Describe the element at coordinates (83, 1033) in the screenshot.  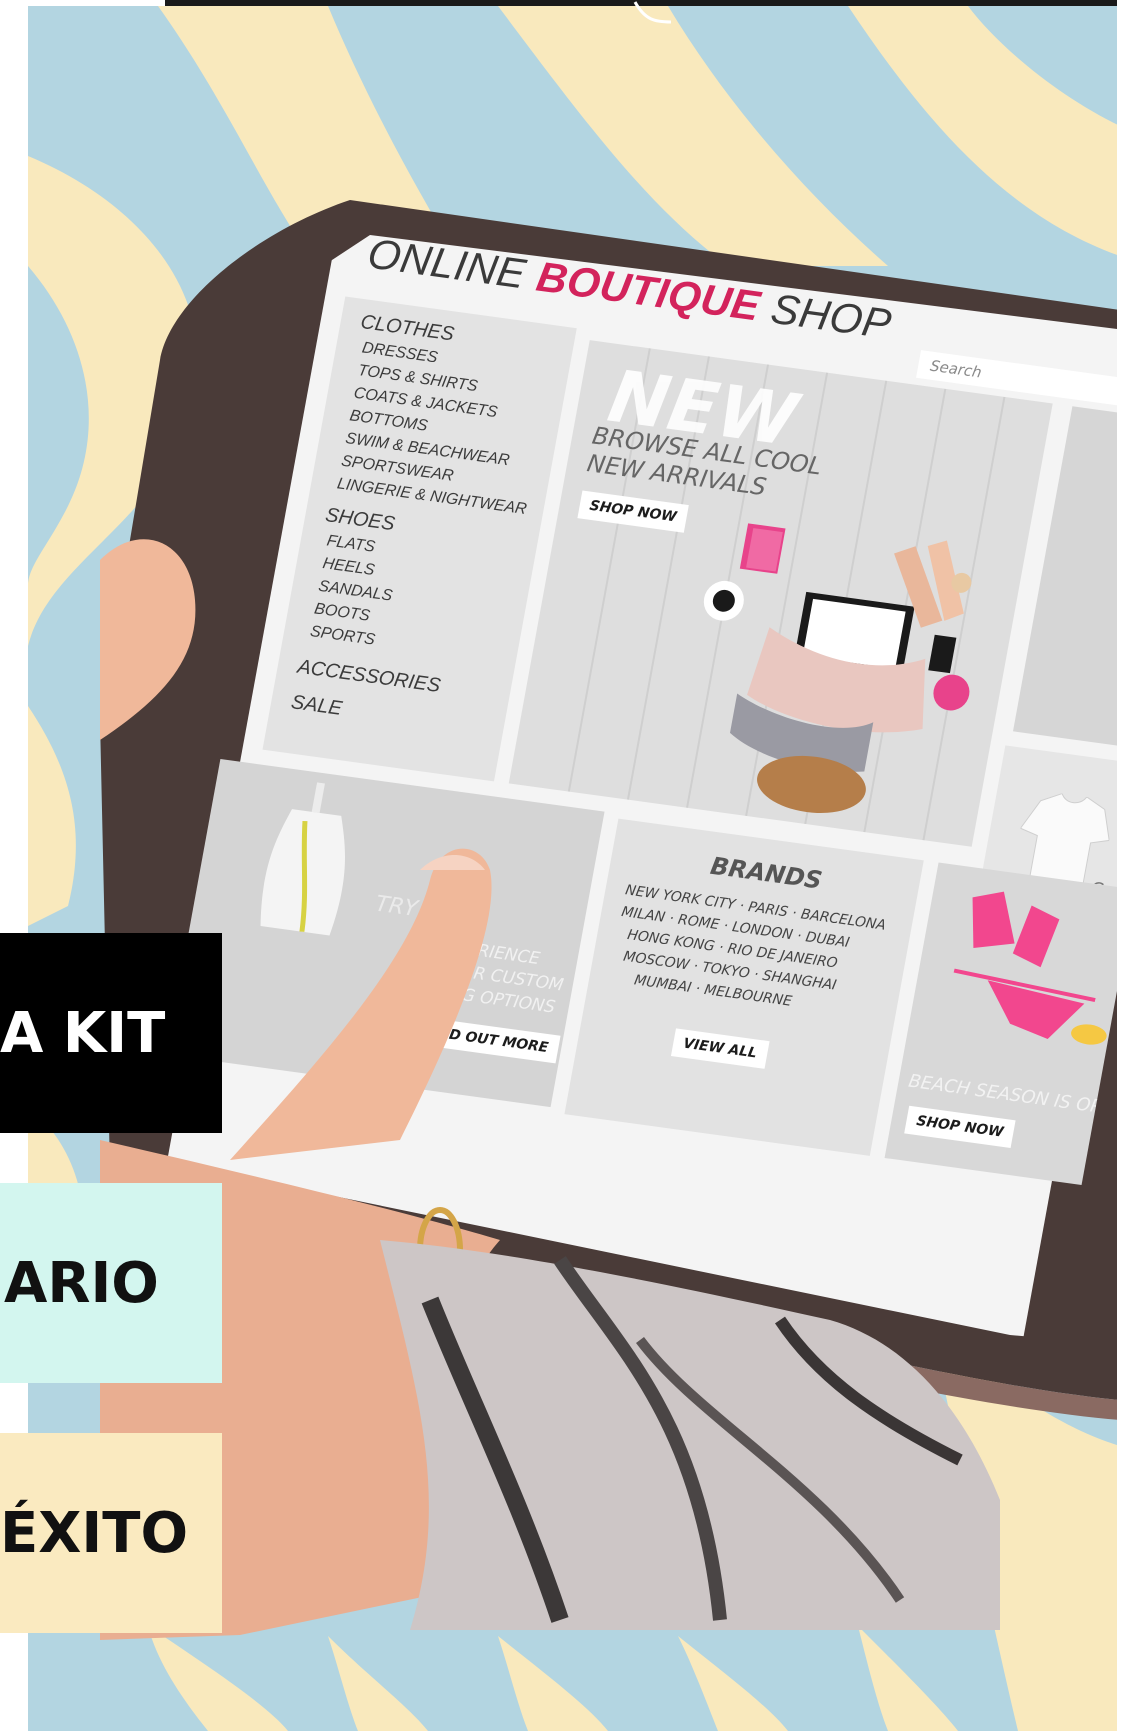
I see `kit-label: A KIT` at that location.